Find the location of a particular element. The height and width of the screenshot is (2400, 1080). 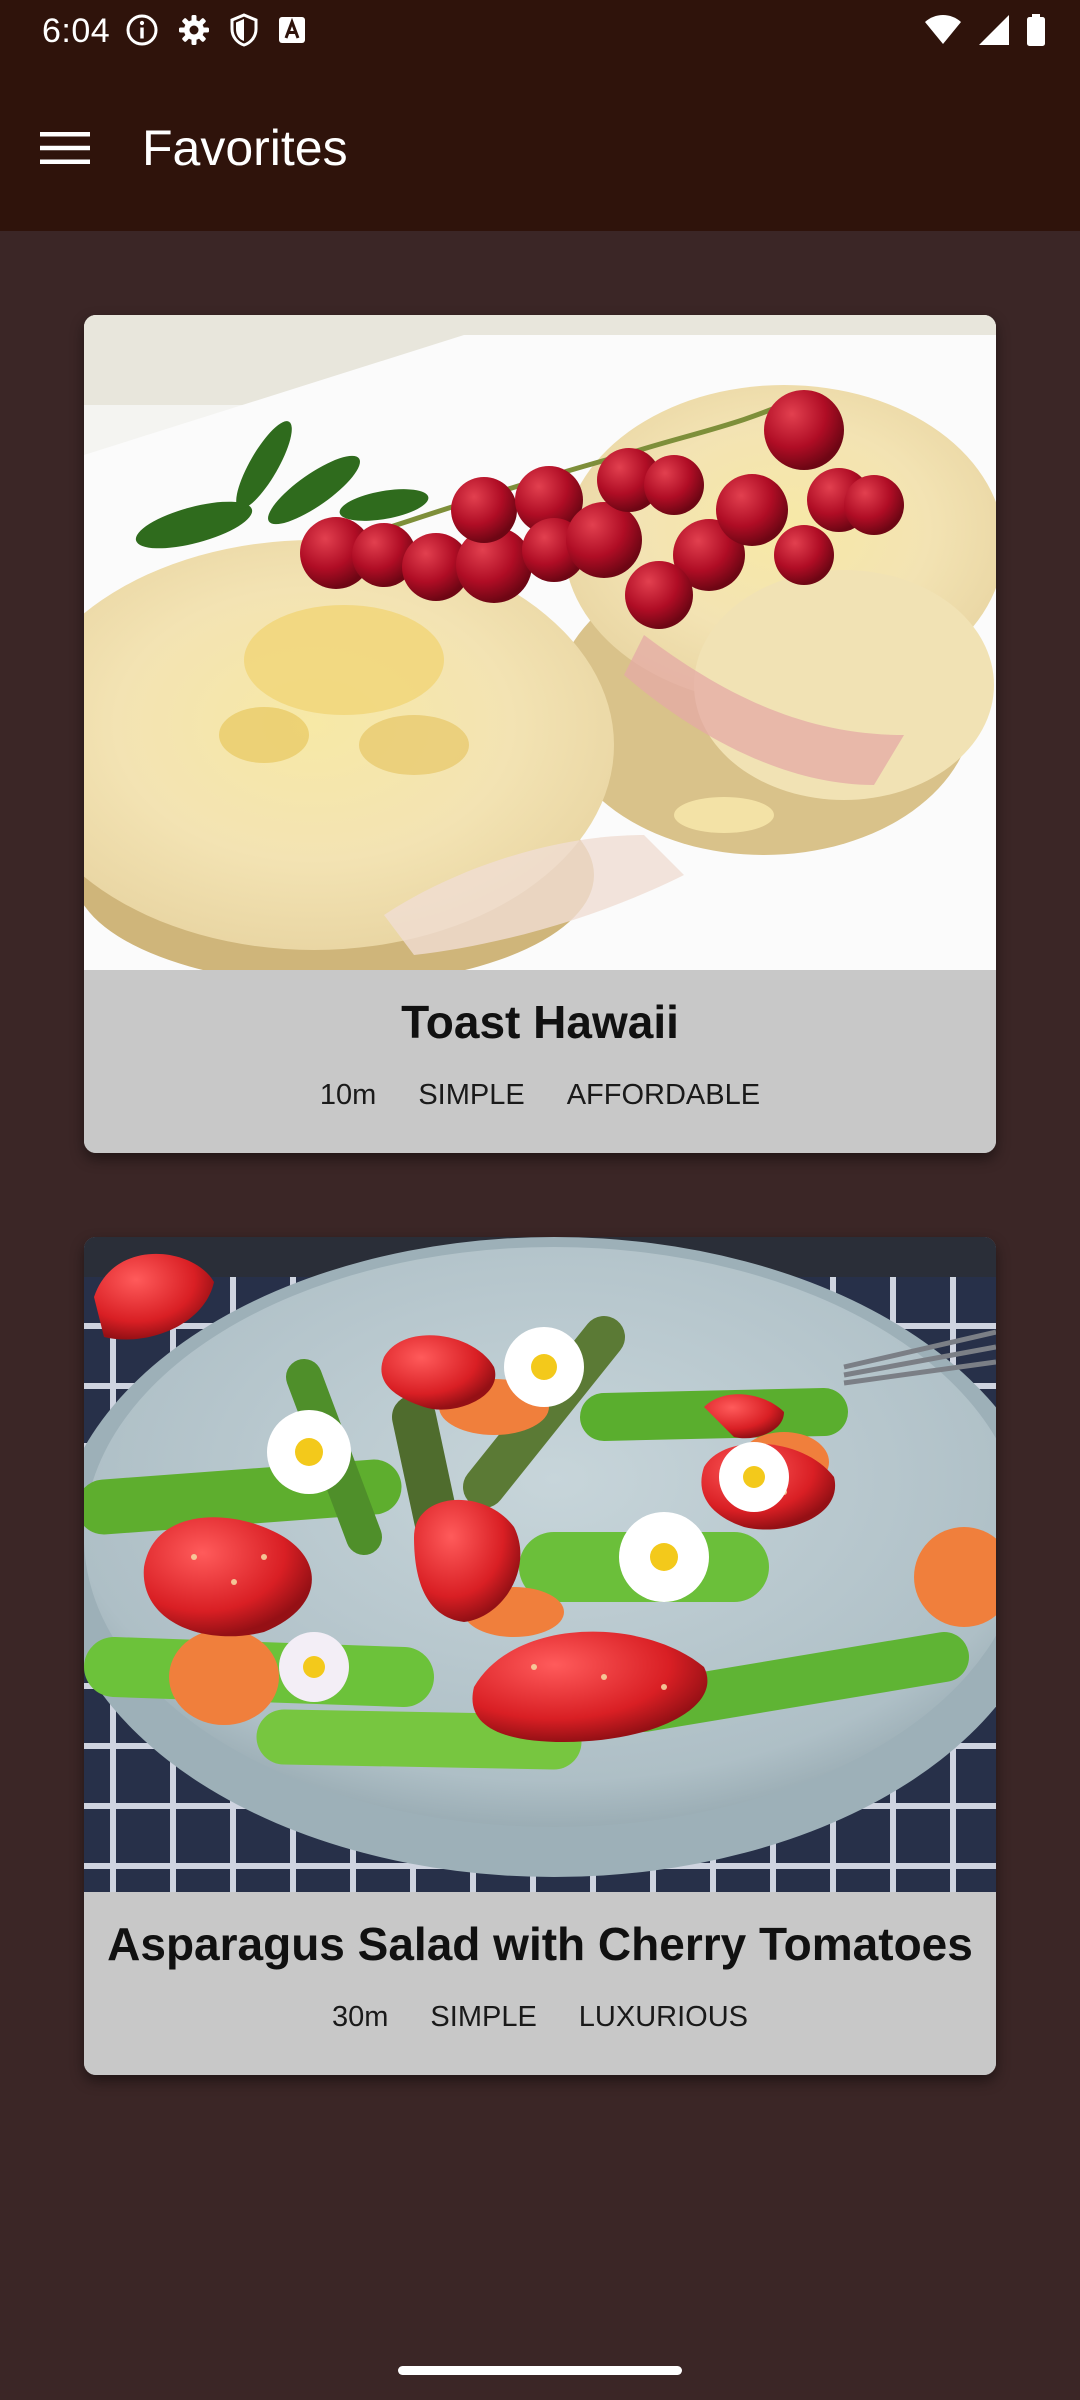

signal-icon is located at coordinates (994, 32).